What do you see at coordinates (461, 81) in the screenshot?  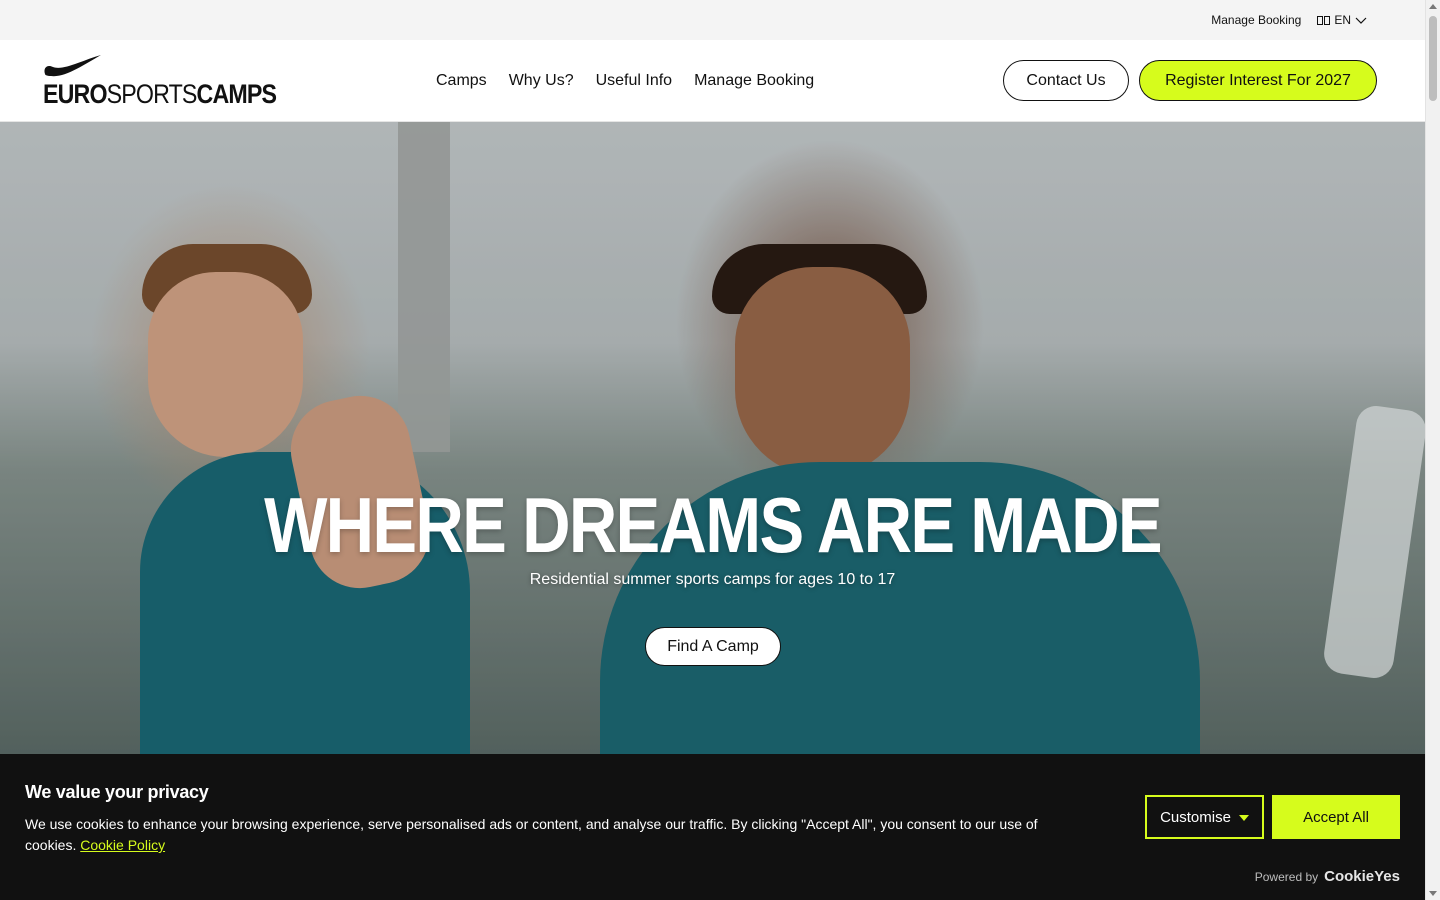 I see `nav-item-camps: Camps` at bounding box center [461, 81].